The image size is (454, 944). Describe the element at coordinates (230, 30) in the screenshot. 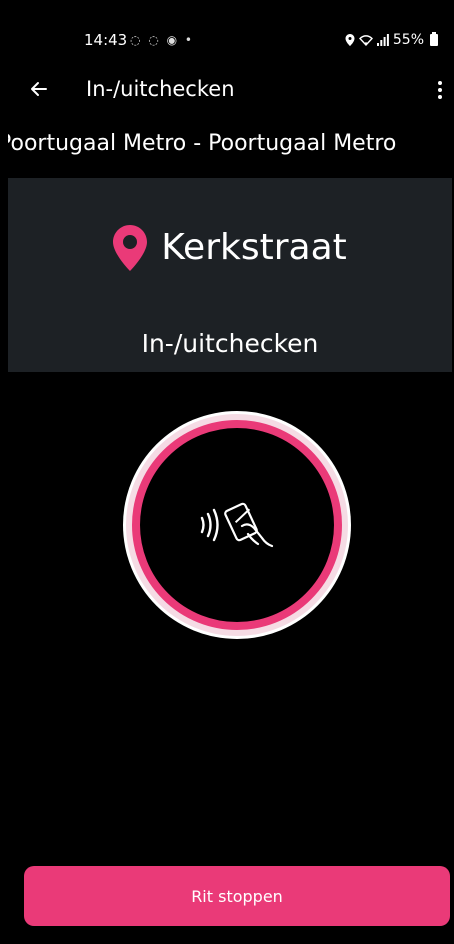

I see `status-bar: 14:43 ◌ ◌ ◉ • 55%` at that location.